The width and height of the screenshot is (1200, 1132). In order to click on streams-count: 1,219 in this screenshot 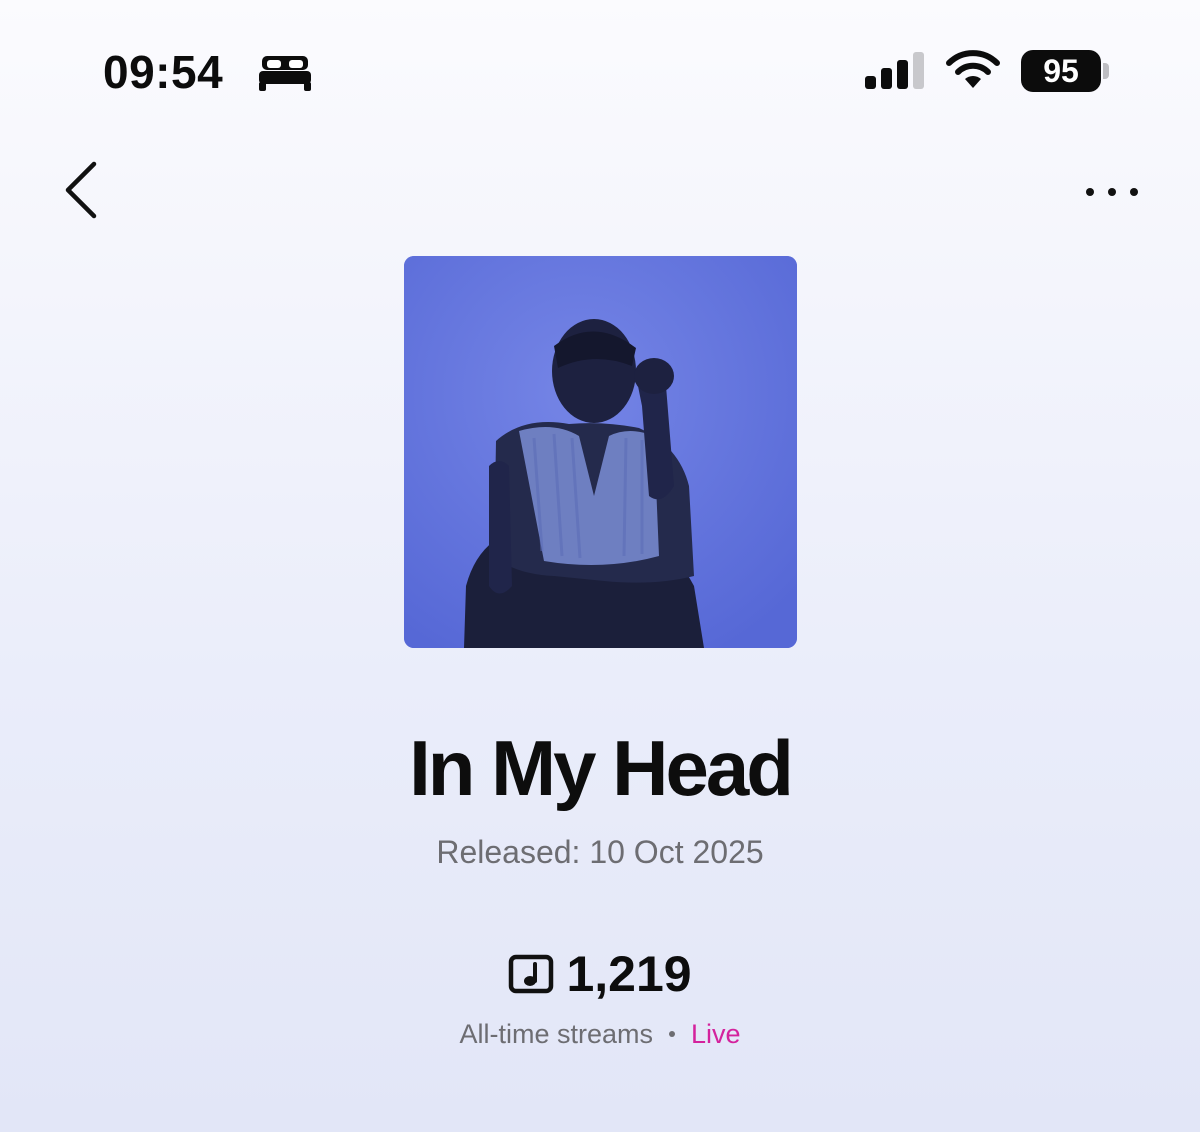, I will do `click(629, 974)`.